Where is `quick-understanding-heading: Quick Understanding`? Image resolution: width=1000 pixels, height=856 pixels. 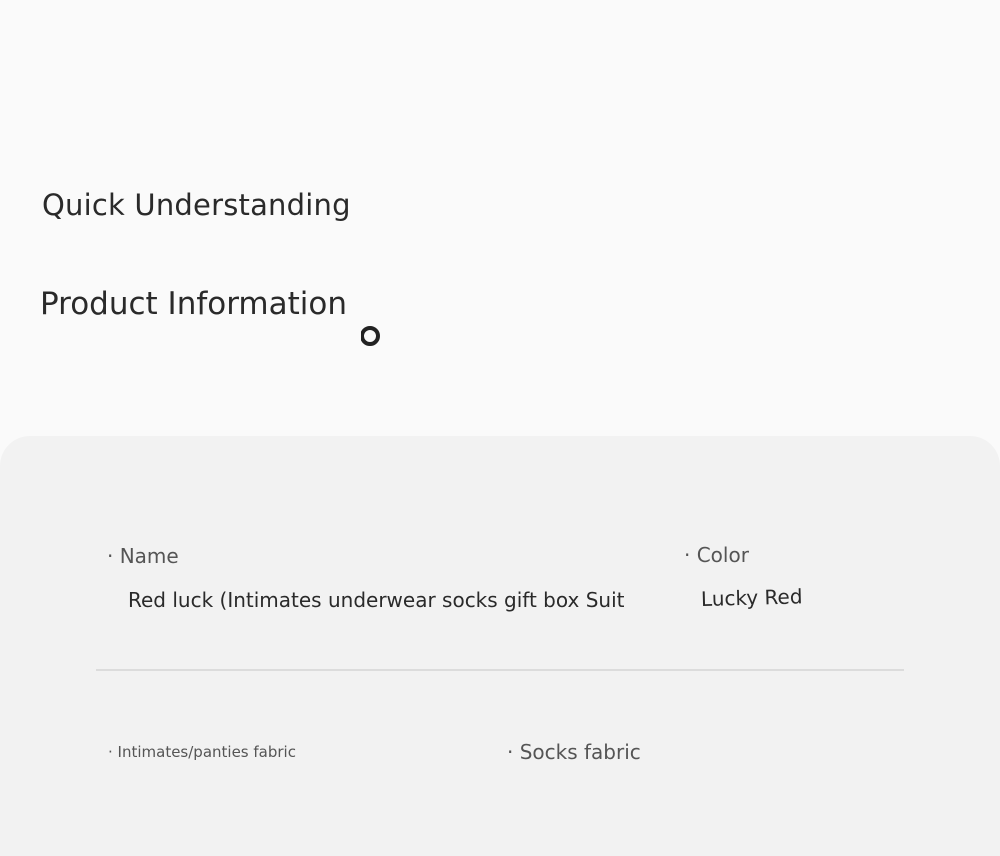 quick-understanding-heading: Quick Understanding is located at coordinates (196, 205).